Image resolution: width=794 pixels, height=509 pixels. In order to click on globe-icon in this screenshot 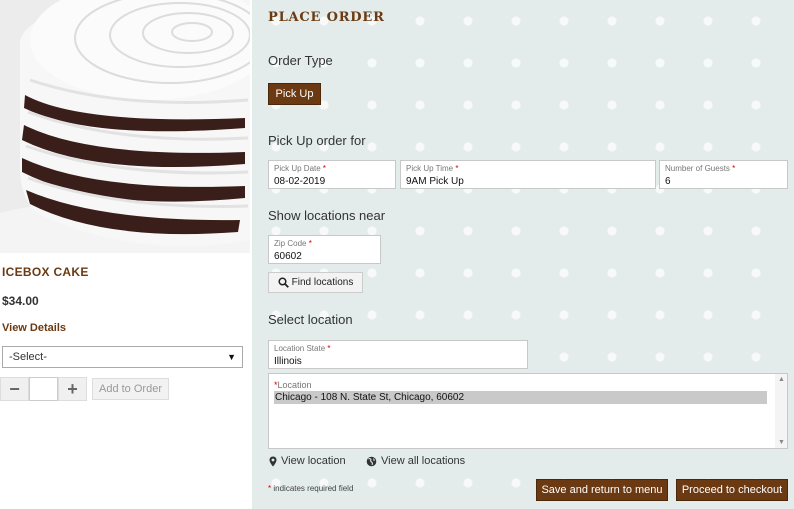, I will do `click(371, 461)`.